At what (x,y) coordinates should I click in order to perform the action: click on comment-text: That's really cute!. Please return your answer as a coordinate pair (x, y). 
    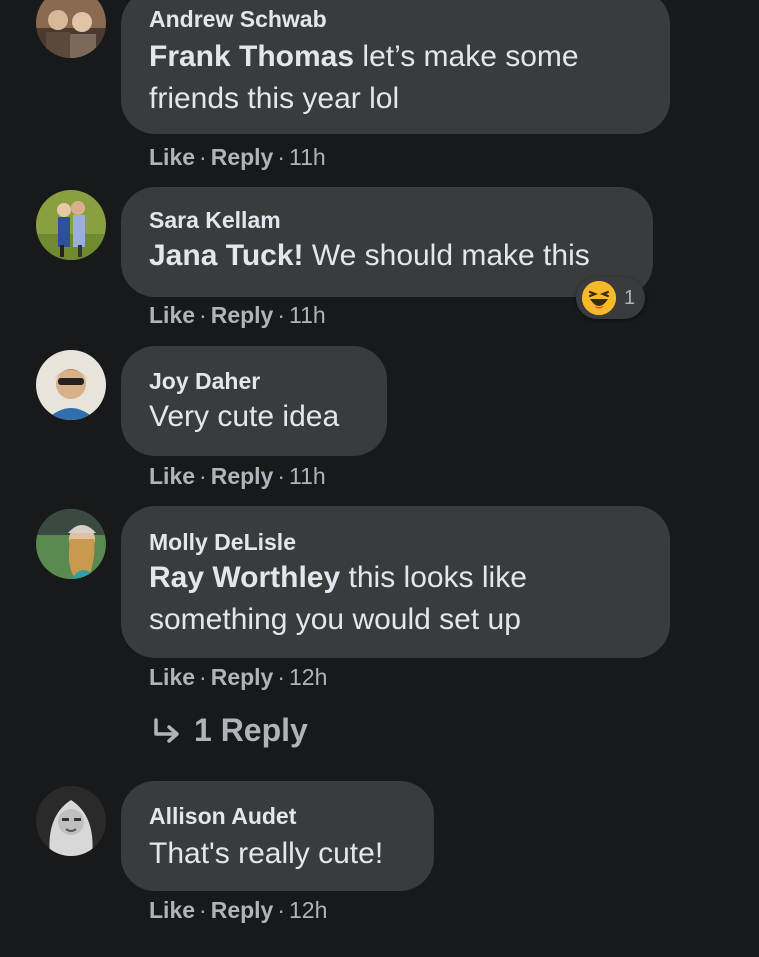
    Looking at the image, I should click on (266, 853).